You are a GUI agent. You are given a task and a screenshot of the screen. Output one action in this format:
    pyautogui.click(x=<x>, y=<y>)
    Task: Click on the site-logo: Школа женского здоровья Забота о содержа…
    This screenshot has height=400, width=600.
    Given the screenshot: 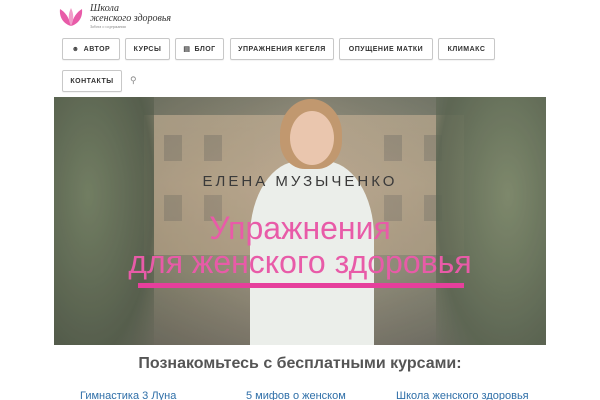 What is the action you would take?
    pyautogui.click(x=114, y=17)
    